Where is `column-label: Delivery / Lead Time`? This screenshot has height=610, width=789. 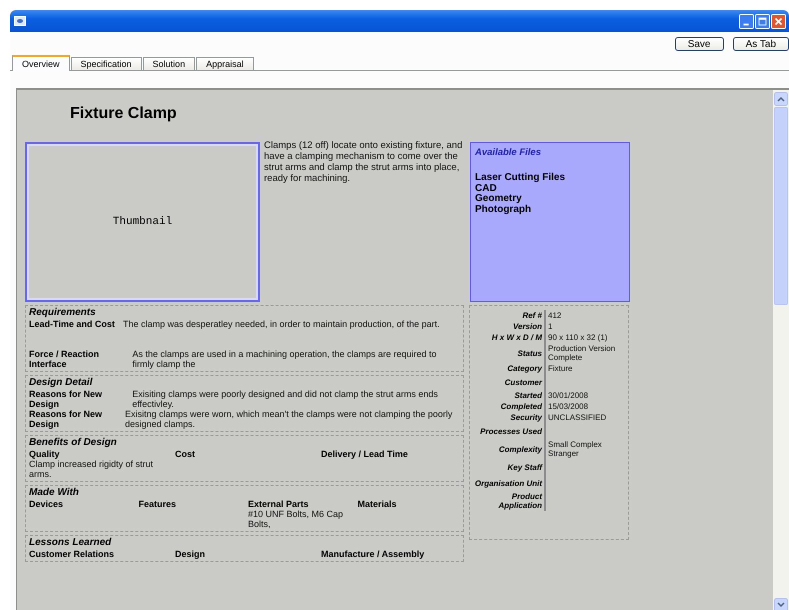 column-label: Delivery / Lead Time is located at coordinates (365, 454).